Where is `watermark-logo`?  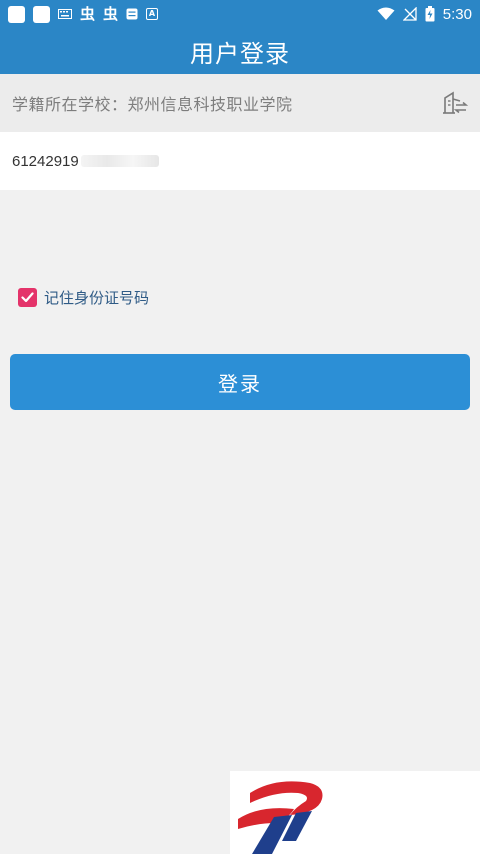
watermark-logo is located at coordinates (355, 812).